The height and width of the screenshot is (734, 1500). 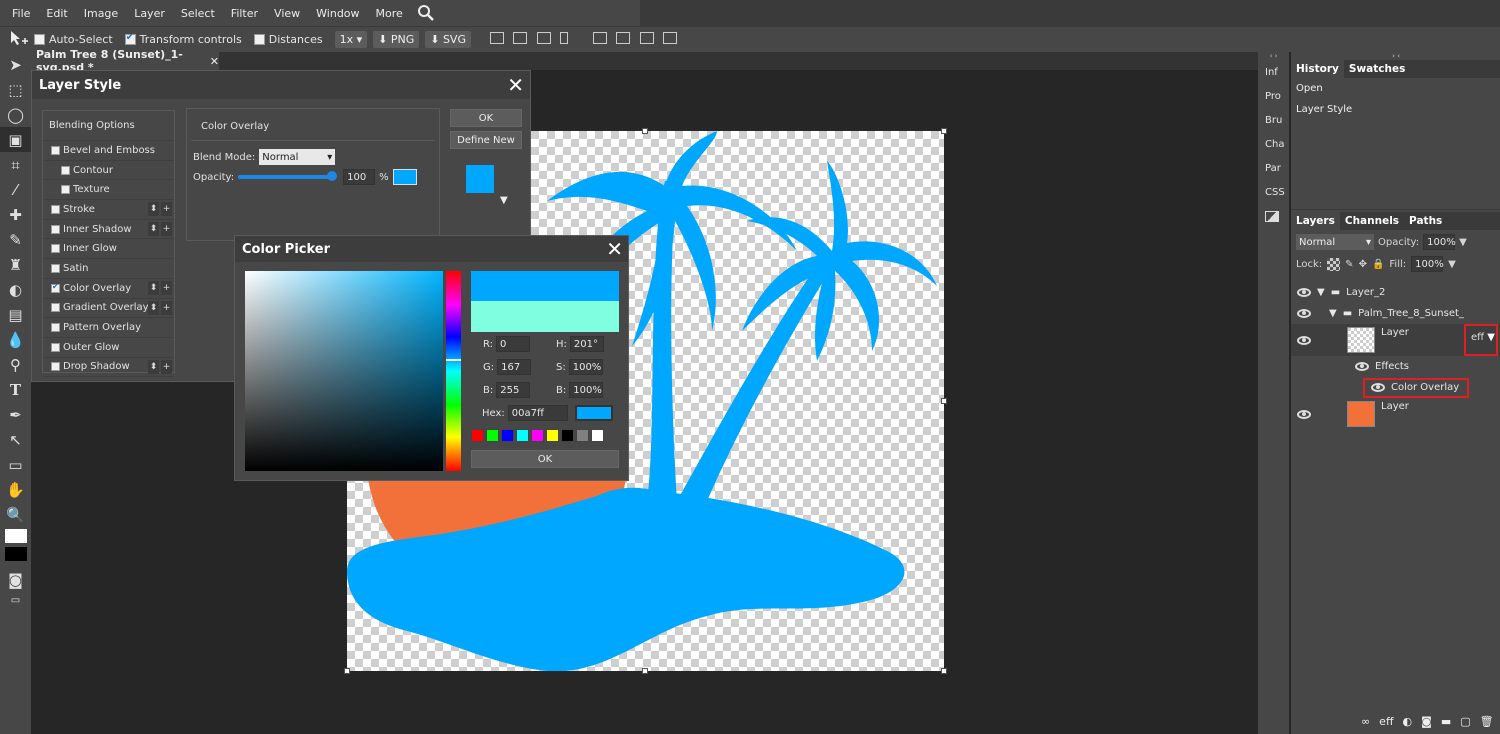 I want to click on hex-input: 00a7ff, so click(x=537, y=413).